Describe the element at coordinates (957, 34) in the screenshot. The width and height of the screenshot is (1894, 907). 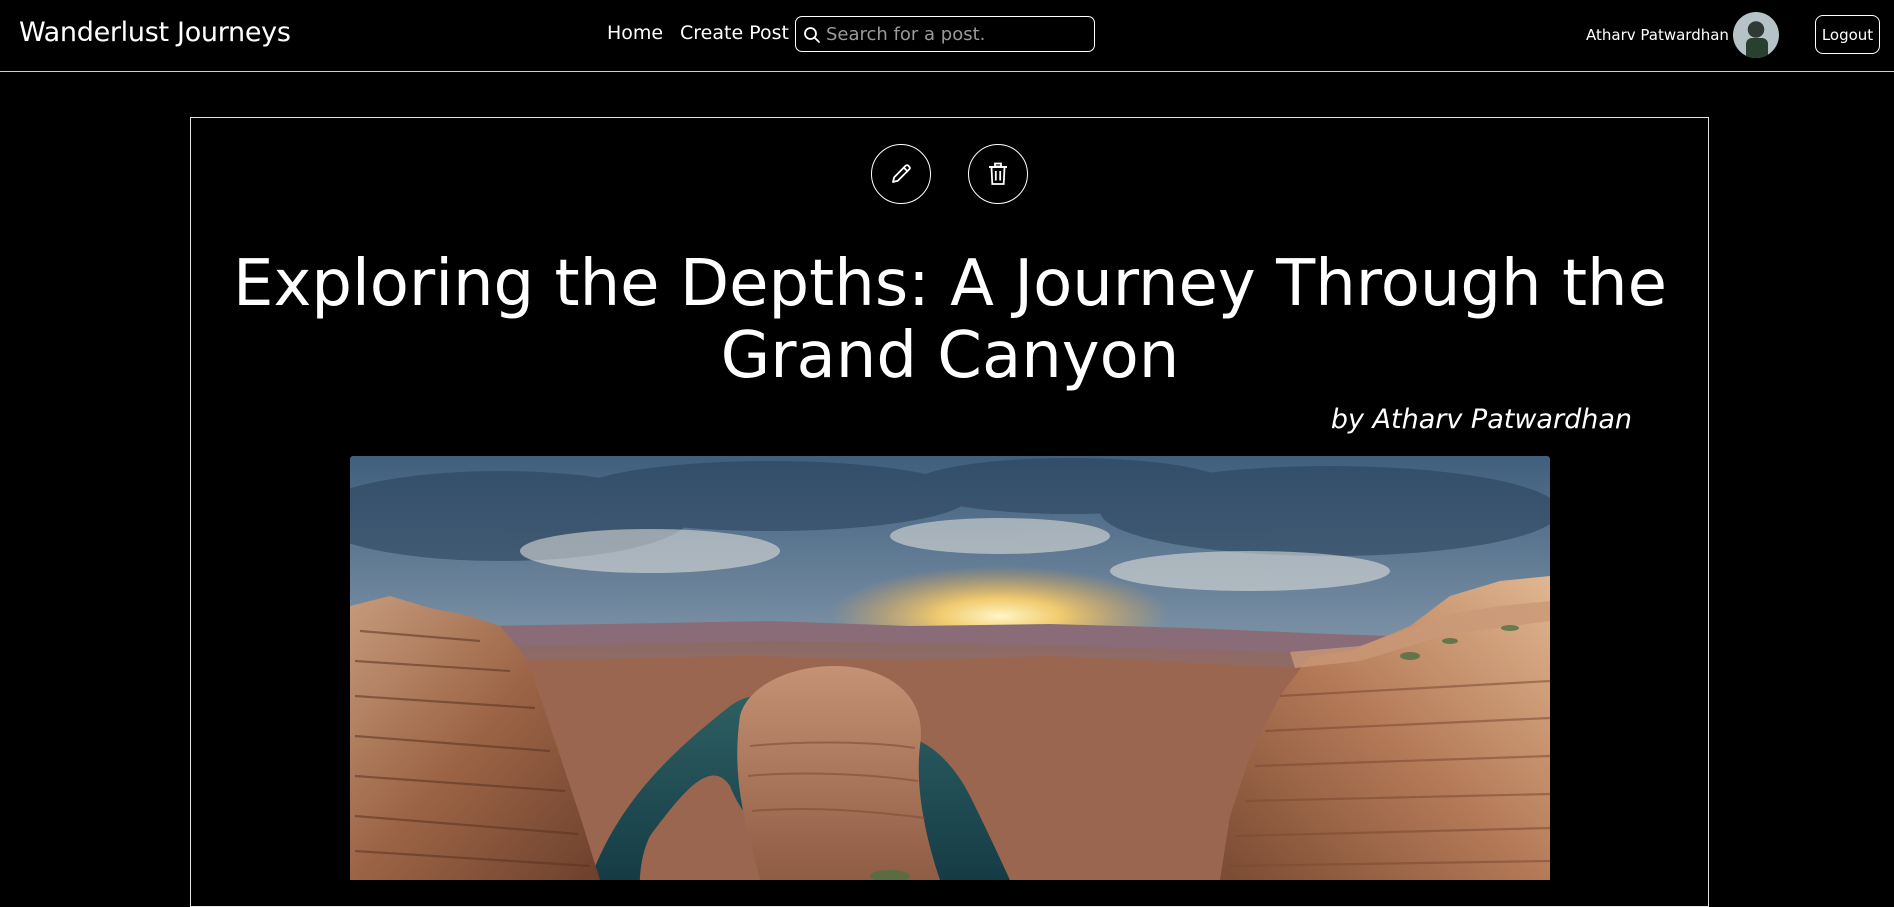
I see `search-input` at that location.